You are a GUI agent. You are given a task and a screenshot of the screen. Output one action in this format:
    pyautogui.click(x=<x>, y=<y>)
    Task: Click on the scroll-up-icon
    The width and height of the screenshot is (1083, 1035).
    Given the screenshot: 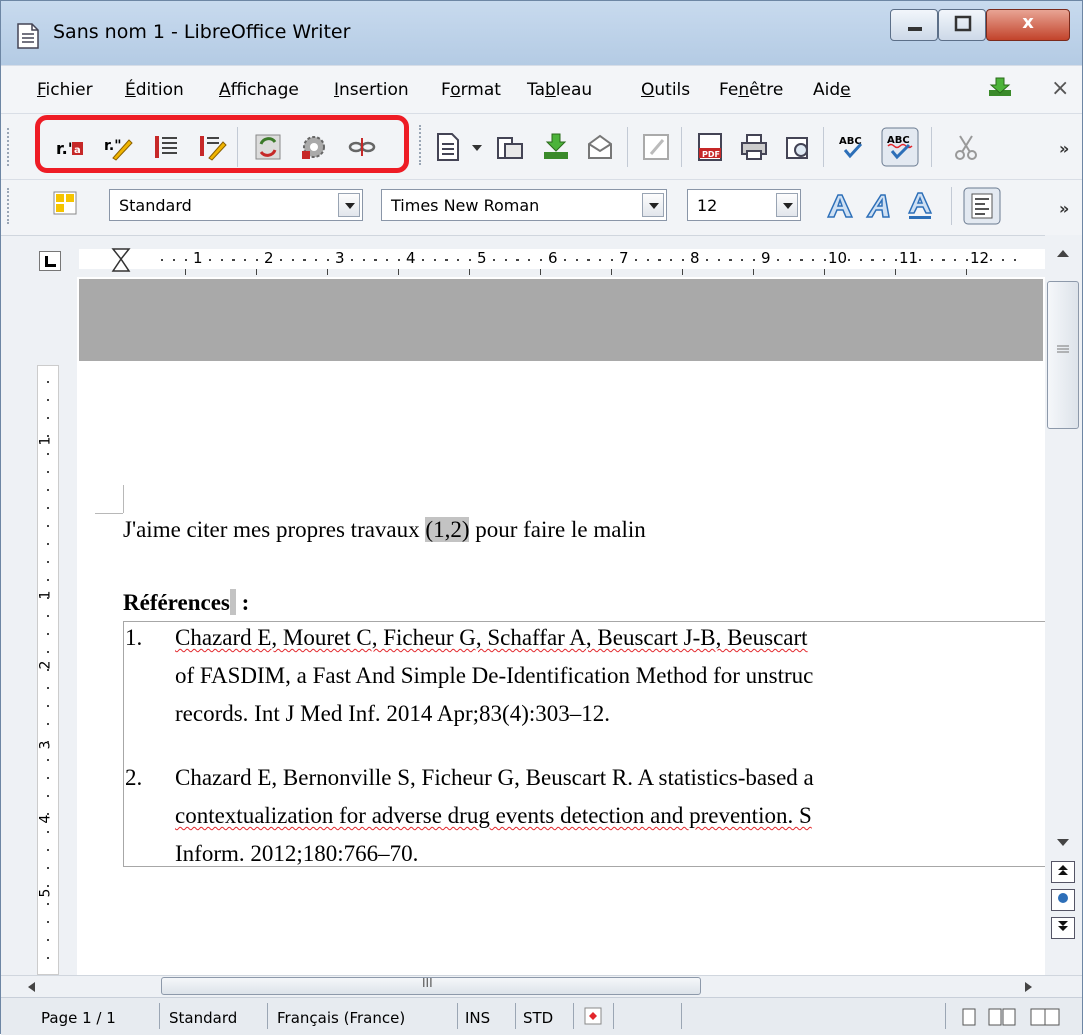 What is the action you would take?
    pyautogui.click(x=1063, y=253)
    